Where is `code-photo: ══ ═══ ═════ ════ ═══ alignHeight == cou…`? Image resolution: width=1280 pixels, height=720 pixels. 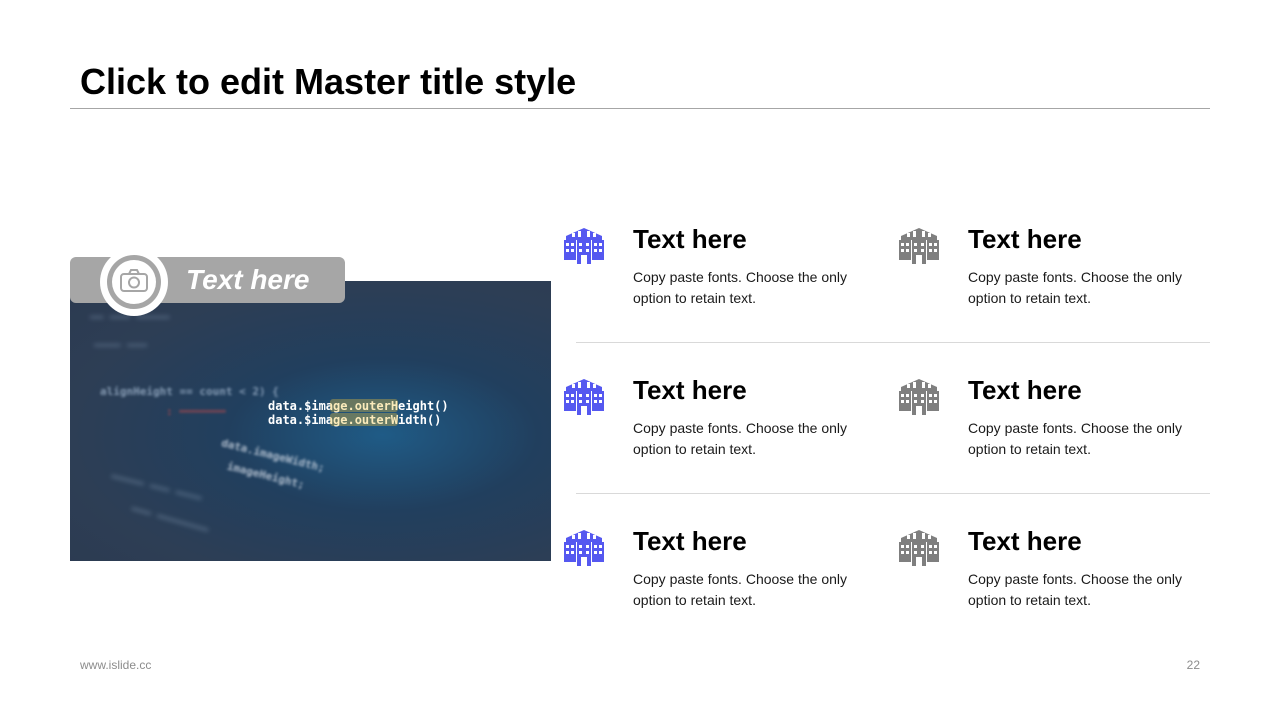
code-photo: ══ ═══ ═════ ════ ═══ alignHeight == cou… is located at coordinates (310, 421).